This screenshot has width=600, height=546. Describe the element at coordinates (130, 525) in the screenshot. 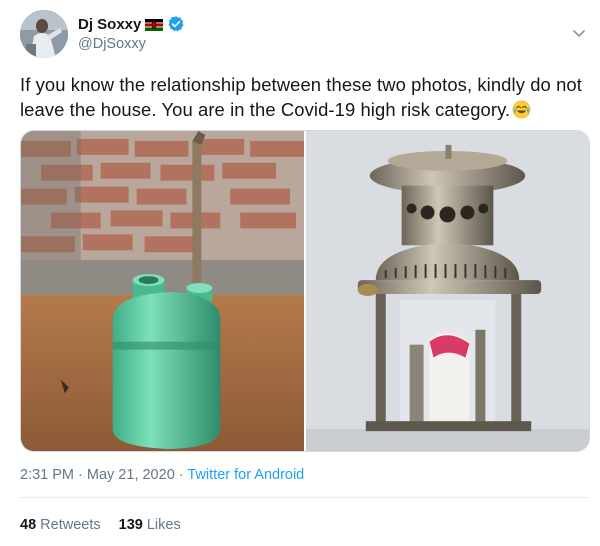

I see `likes-count: 139` at that location.